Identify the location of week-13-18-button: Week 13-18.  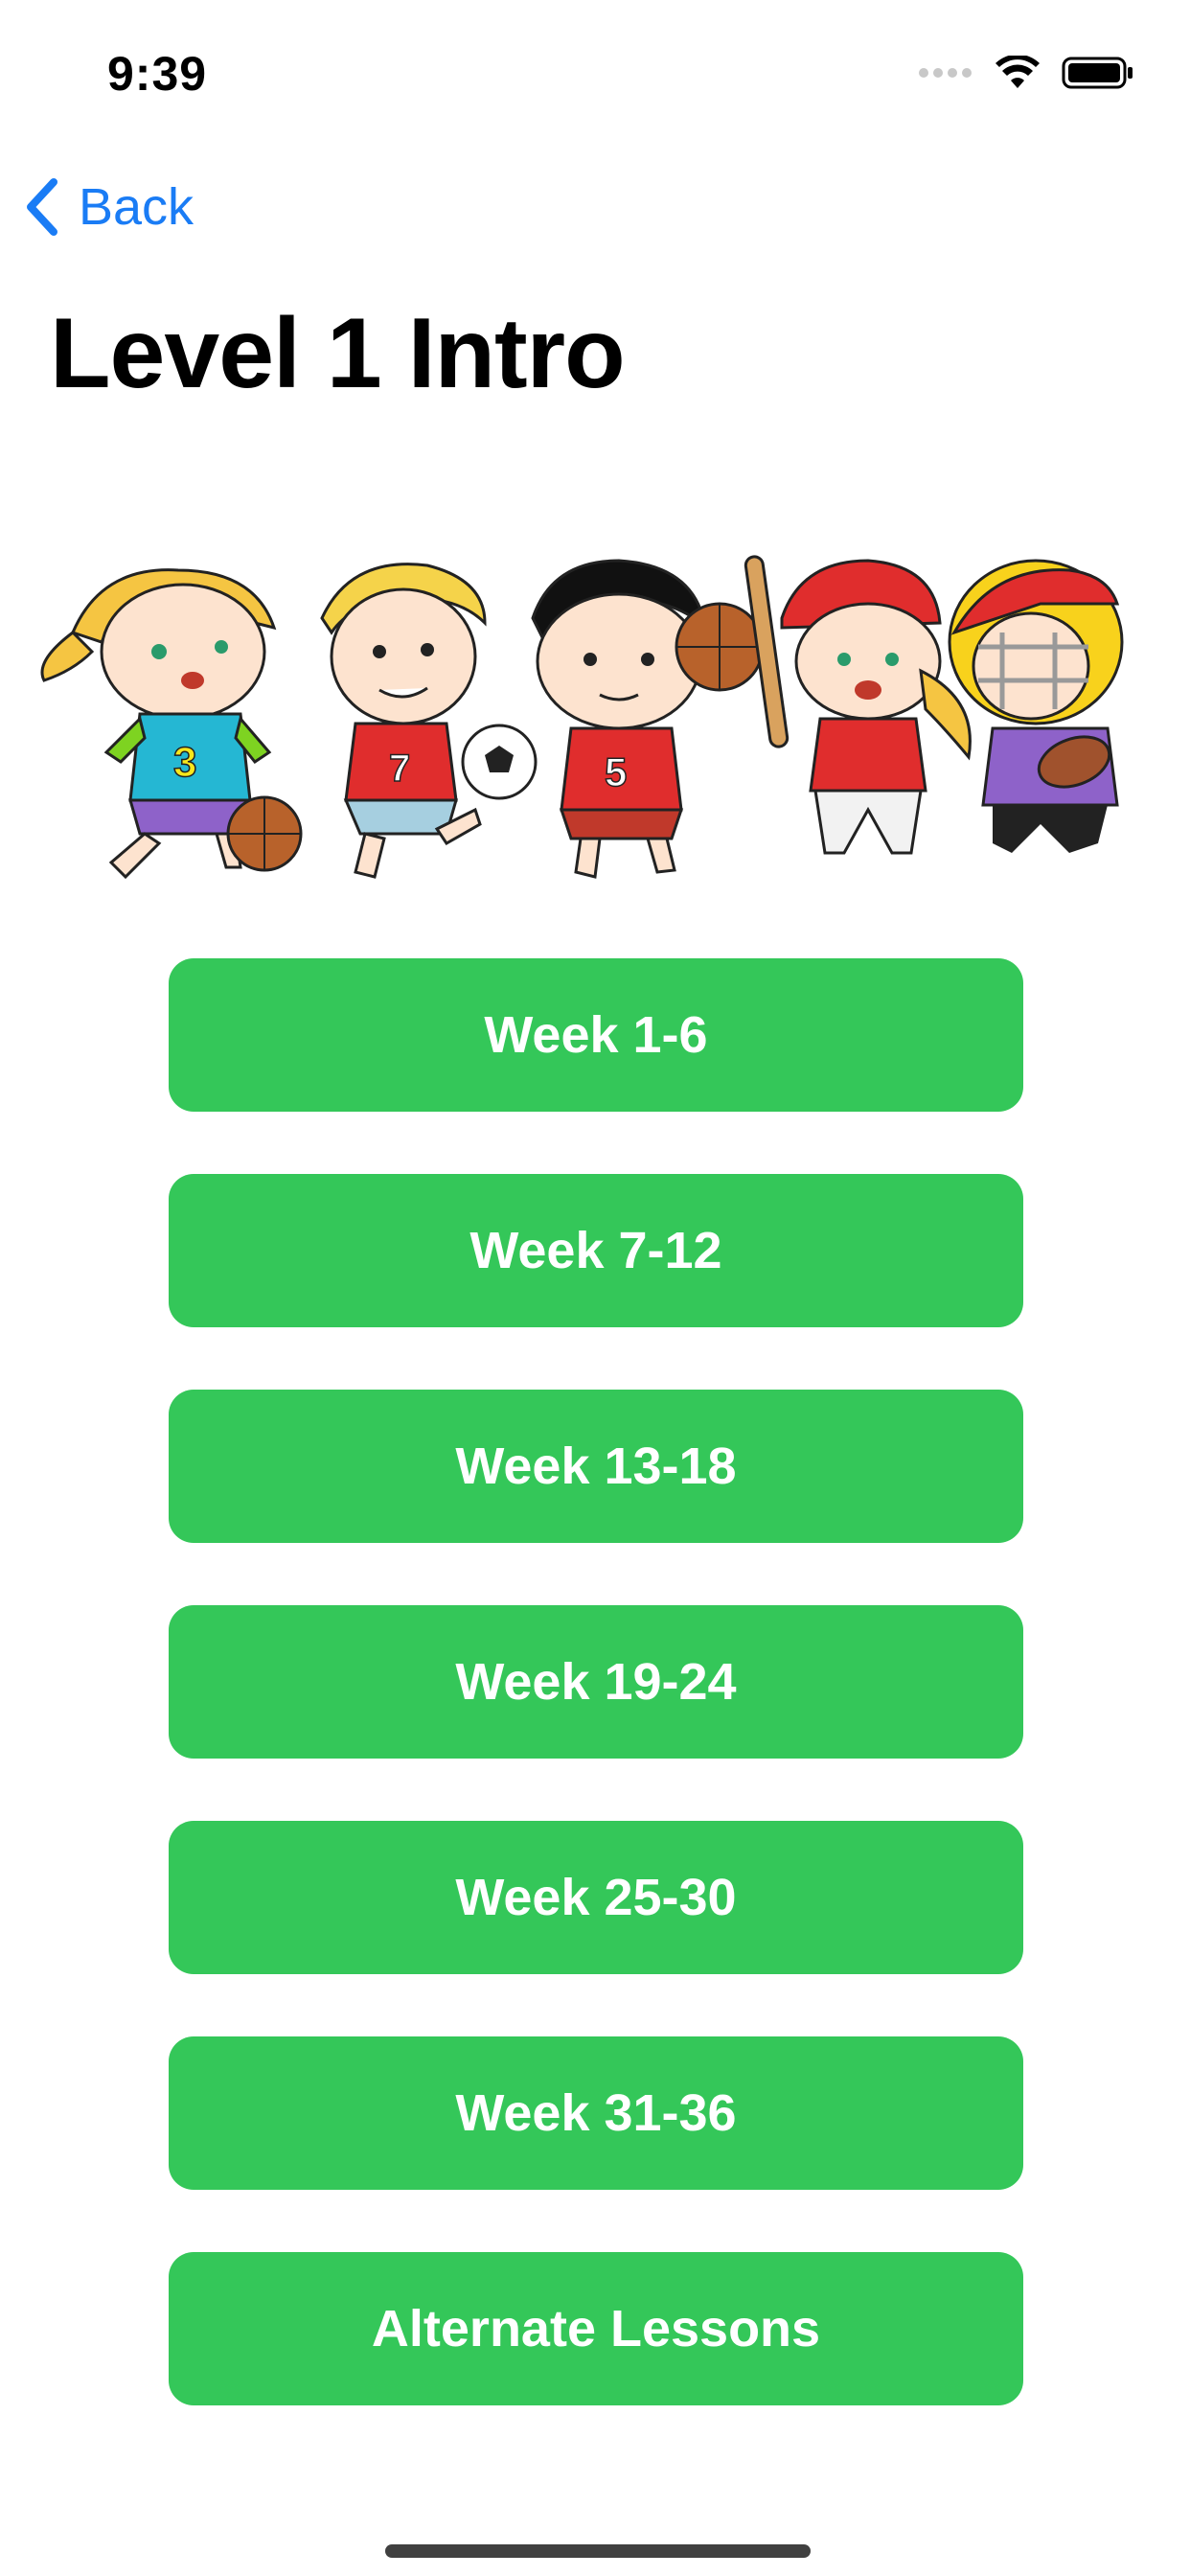
(596, 1466).